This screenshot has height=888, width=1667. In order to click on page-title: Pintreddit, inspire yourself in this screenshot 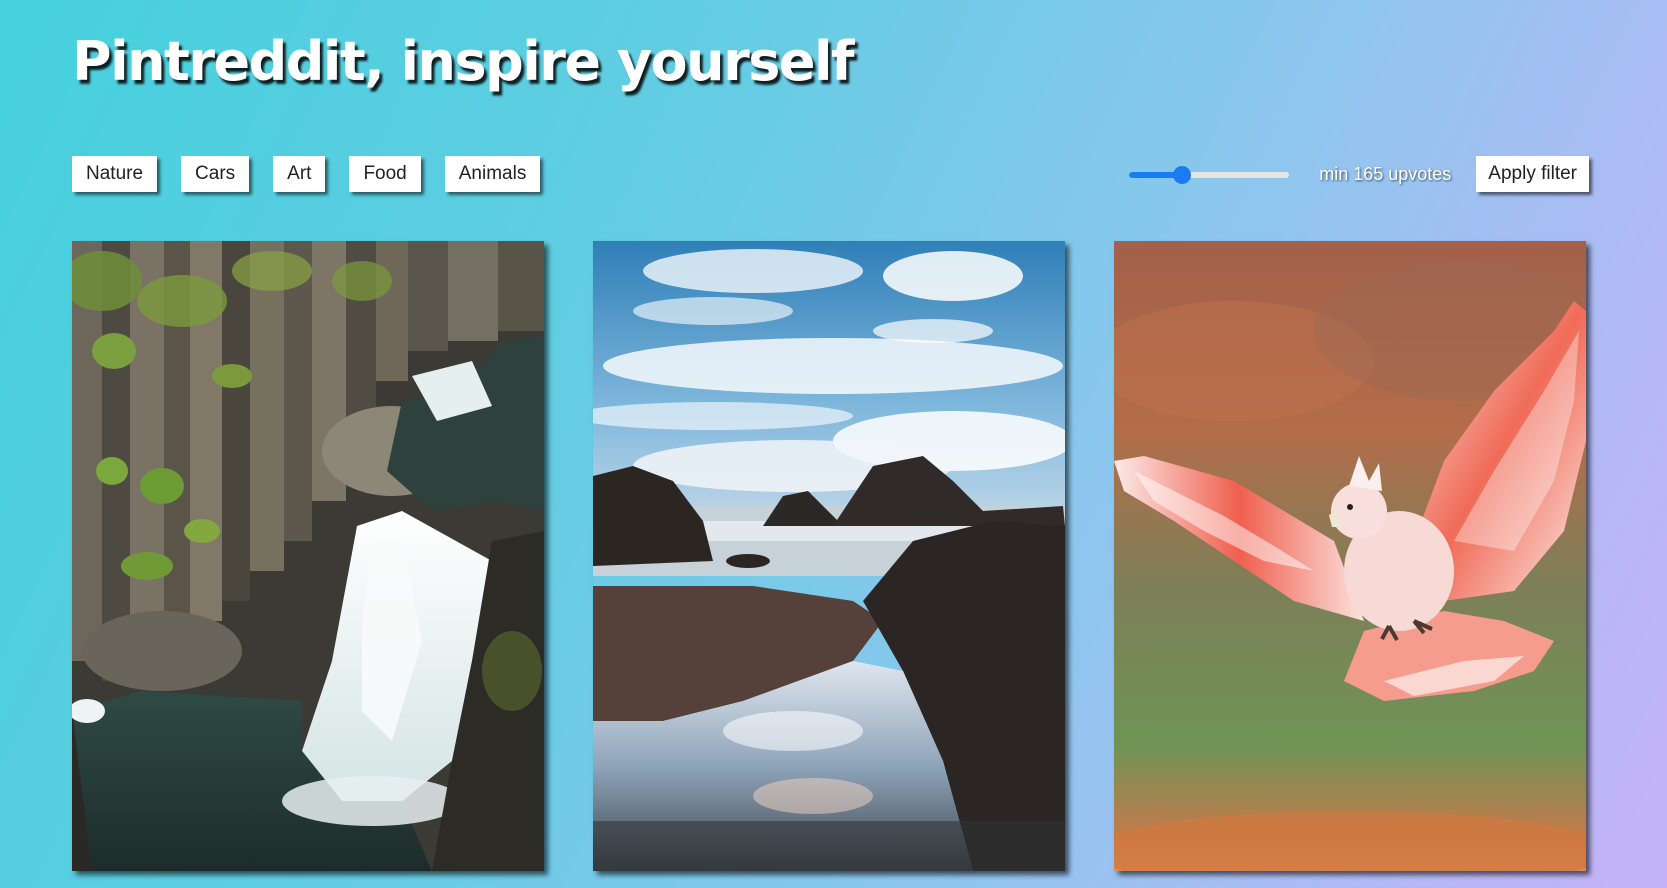, I will do `click(463, 61)`.